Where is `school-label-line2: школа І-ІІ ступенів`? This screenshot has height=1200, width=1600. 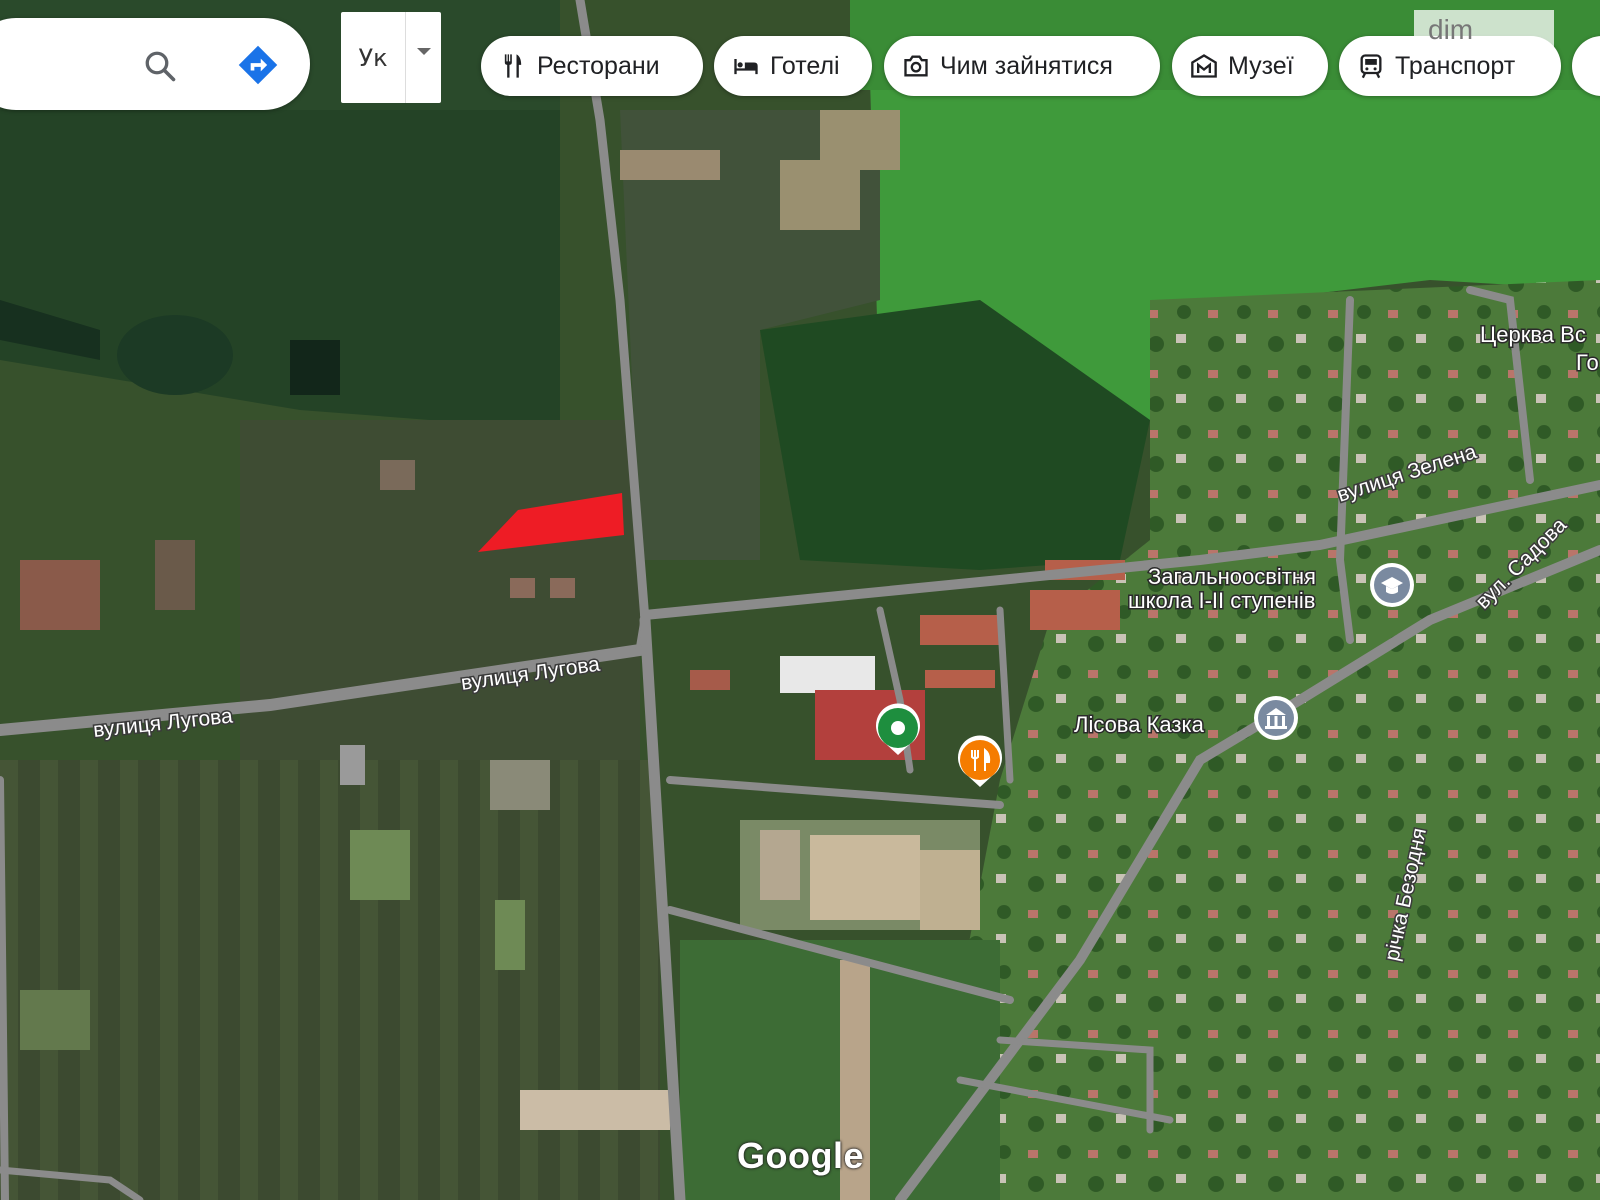 school-label-line2: школа І-ІІ ступенів is located at coordinates (1221, 600).